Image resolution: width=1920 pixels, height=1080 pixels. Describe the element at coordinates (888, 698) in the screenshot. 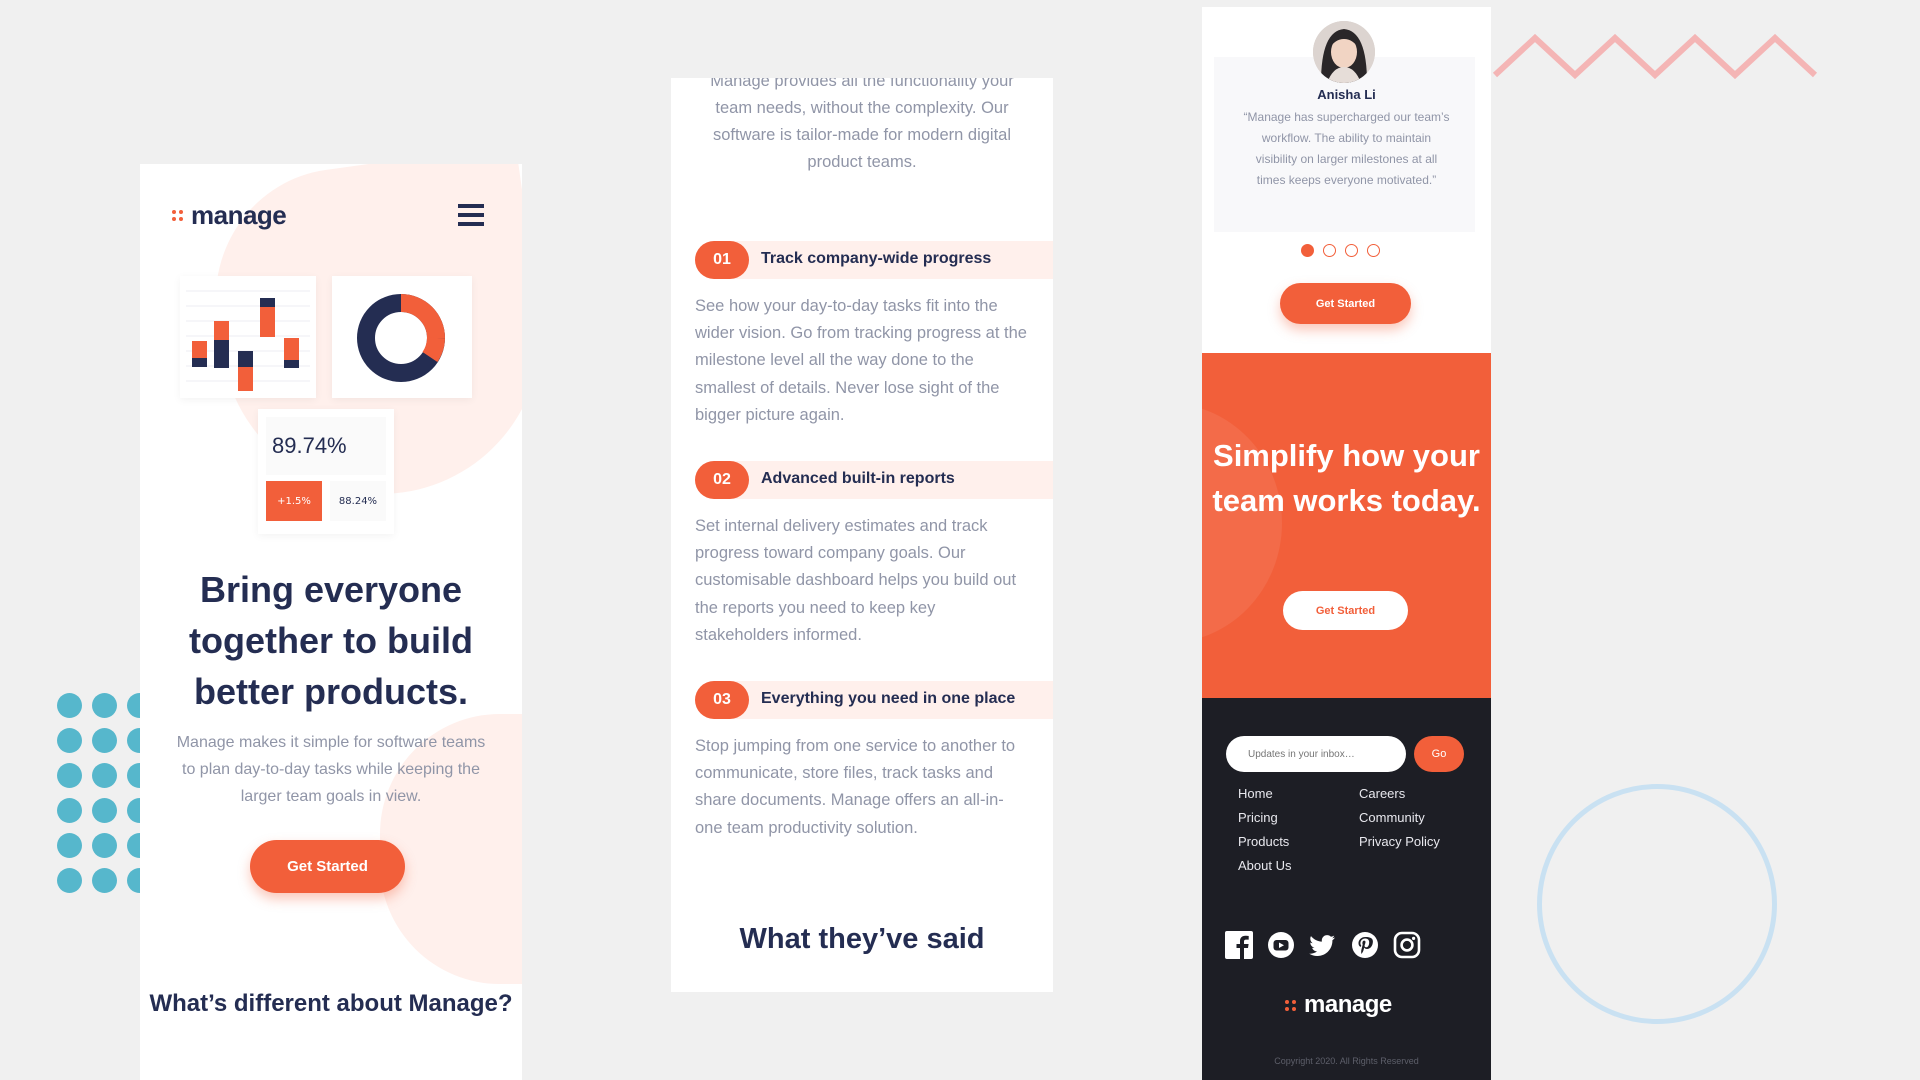

I see `feature-title: Everything you need in one place` at that location.